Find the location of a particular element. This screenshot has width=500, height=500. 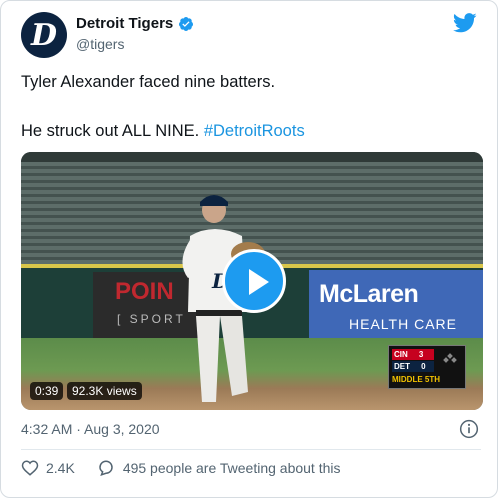

tweet-timestamp: 4:32 AM · Aug 3, 2020 is located at coordinates (90, 429).